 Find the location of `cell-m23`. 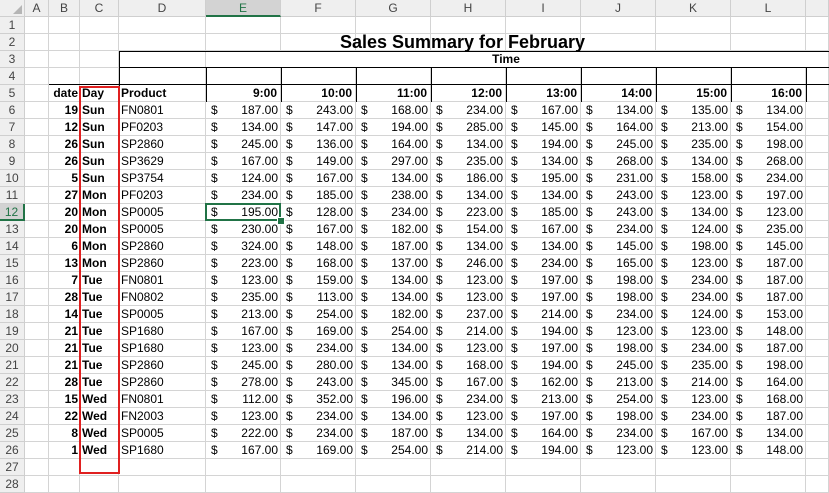

cell-m23 is located at coordinates (817, 399).